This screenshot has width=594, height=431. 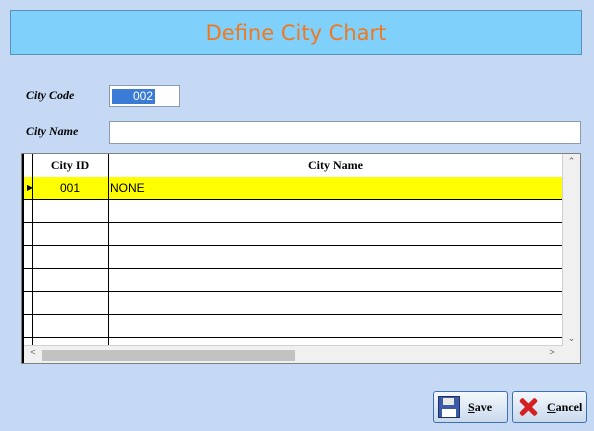 I want to click on scroll-up-icon: ⌃, so click(x=571, y=161).